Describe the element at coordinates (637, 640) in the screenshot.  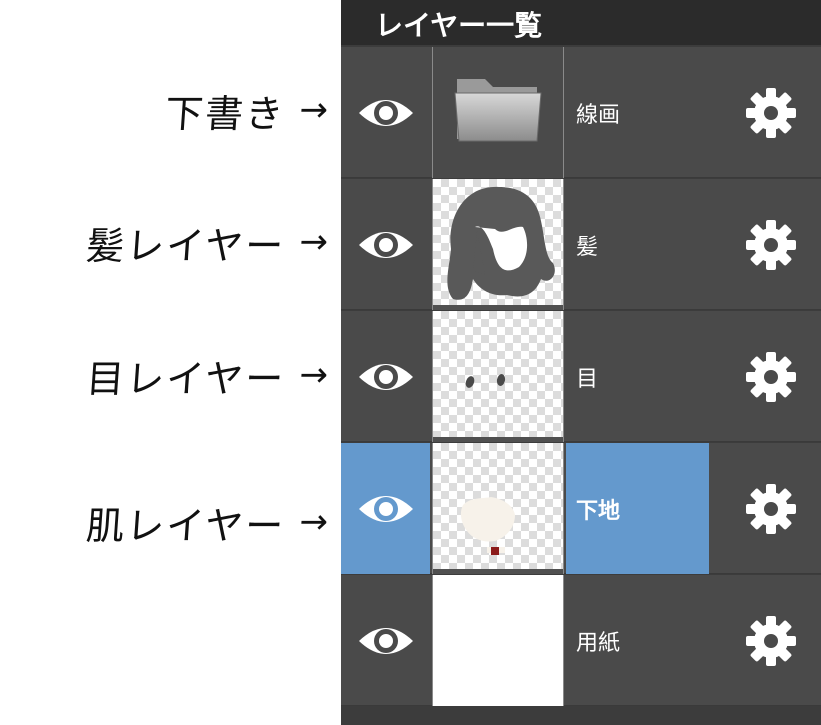
I see `layer-name: 用紙` at that location.